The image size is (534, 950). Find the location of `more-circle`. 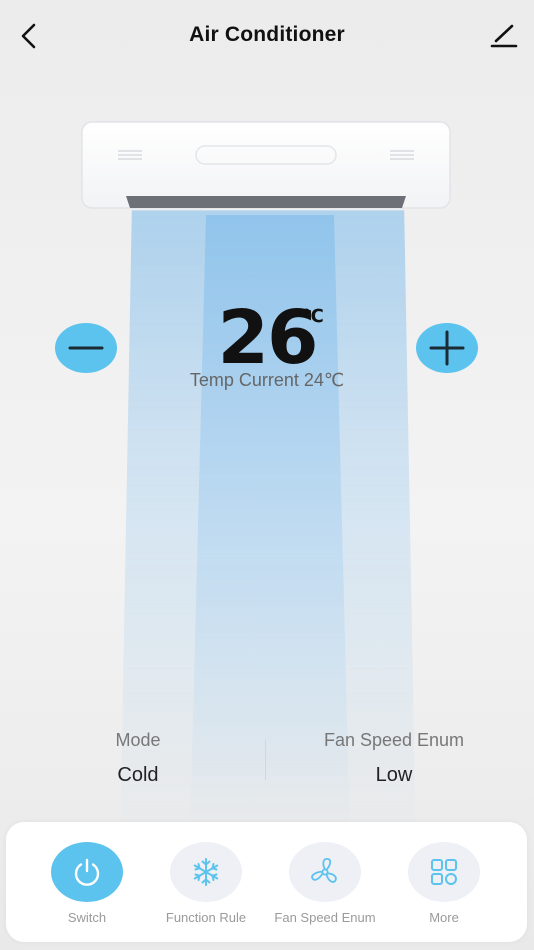

more-circle is located at coordinates (444, 872).